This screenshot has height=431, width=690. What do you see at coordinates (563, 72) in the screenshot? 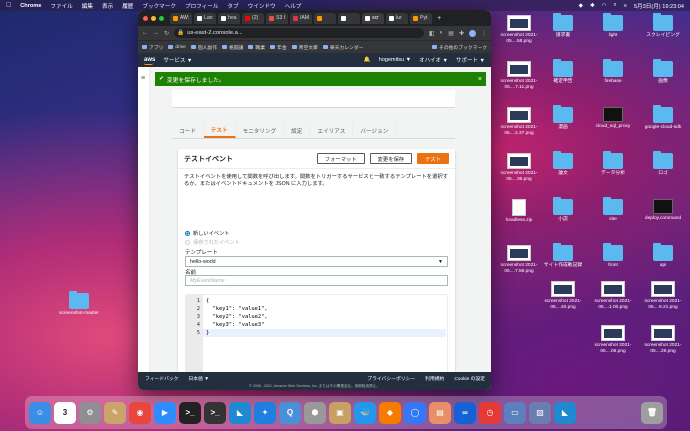
I see `desktop-icon: 確定申告` at bounding box center [563, 72].